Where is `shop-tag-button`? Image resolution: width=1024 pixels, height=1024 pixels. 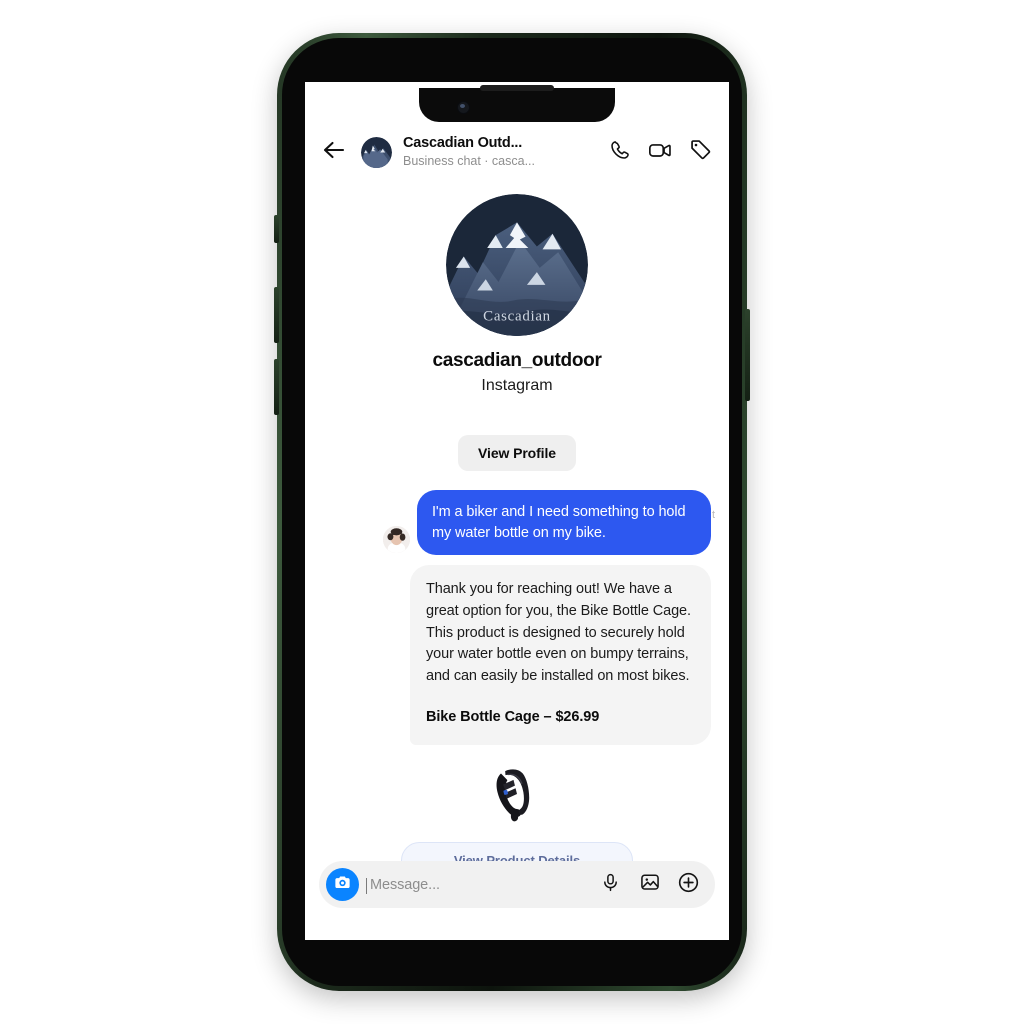 shop-tag-button is located at coordinates (700, 152).